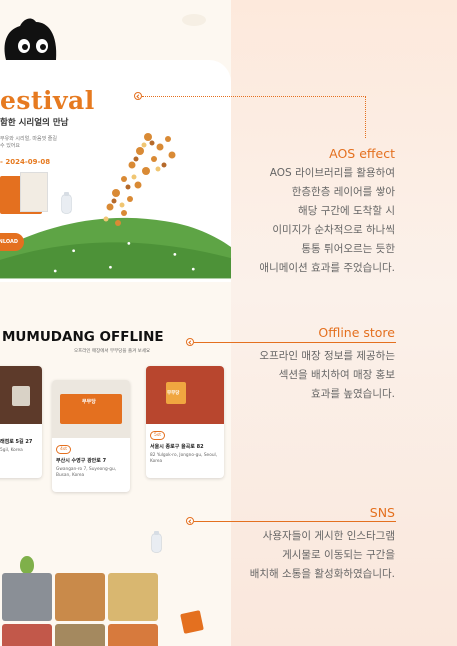 Image resolution: width=457 pixels, height=646 pixels. What do you see at coordinates (157, 435) in the screenshot?
I see `store-badge: 5st` at bounding box center [157, 435].